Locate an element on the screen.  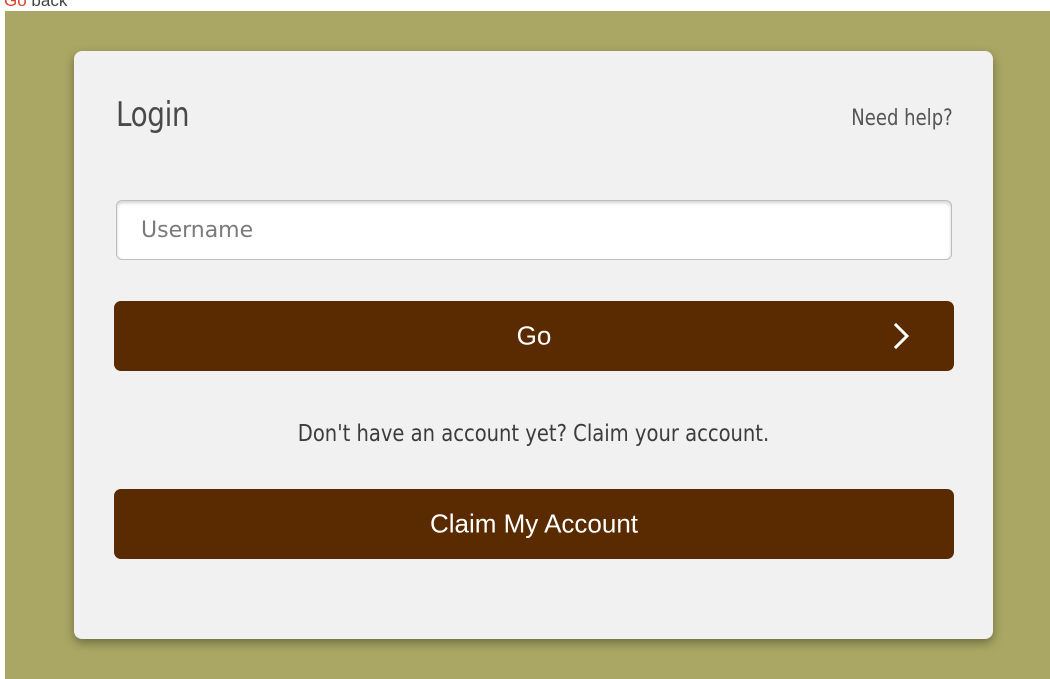
claim-account-button: Claim My Account is located at coordinates (534, 524).